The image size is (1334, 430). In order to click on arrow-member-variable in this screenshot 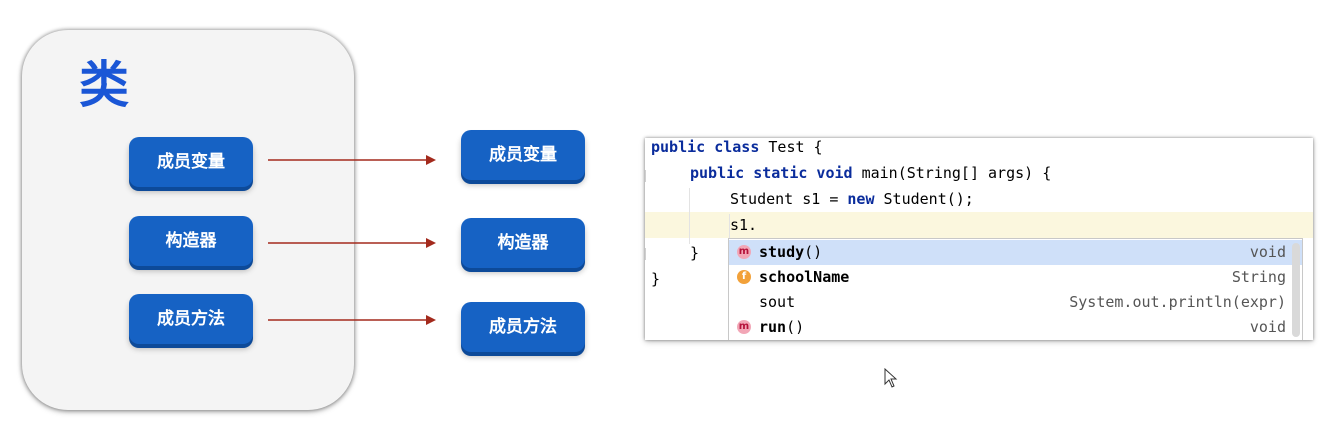, I will do `click(352, 160)`.